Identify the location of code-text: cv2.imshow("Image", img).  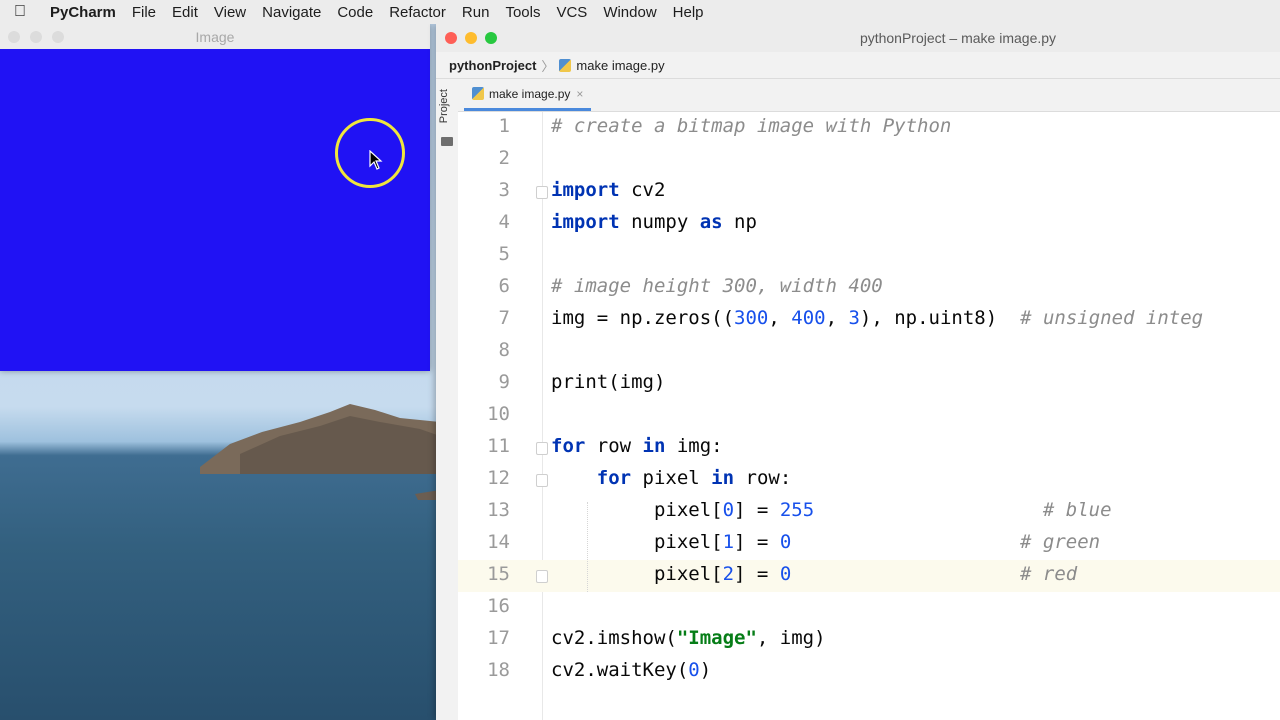
(688, 638).